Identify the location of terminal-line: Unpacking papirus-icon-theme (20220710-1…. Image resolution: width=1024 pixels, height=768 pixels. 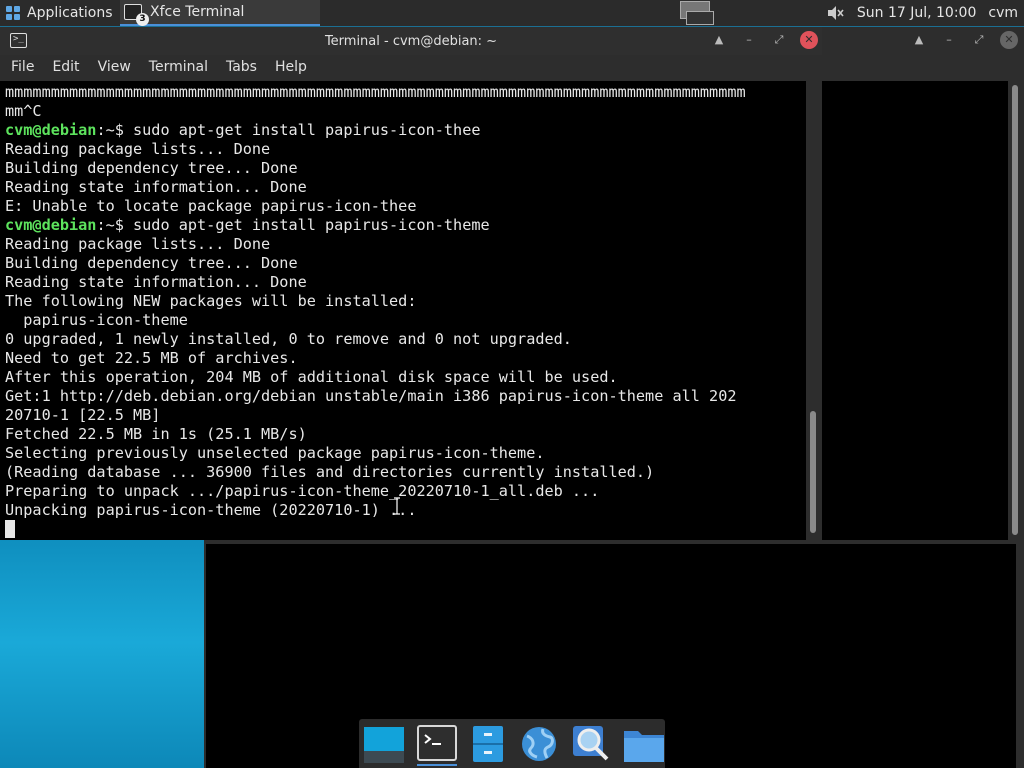
(211, 510).